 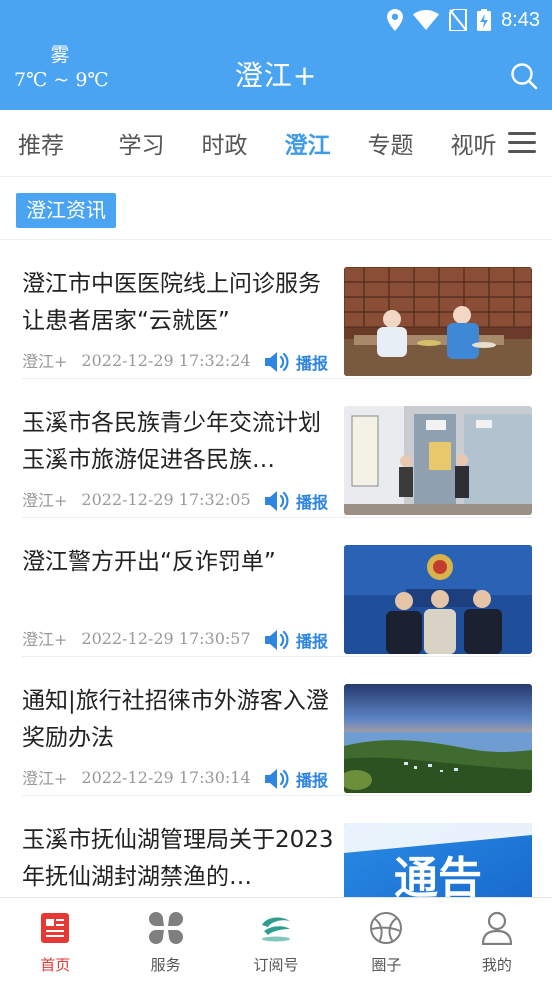 I want to click on news-meta: 澄江+ 2022-12-29 17:30:57, so click(x=136, y=638).